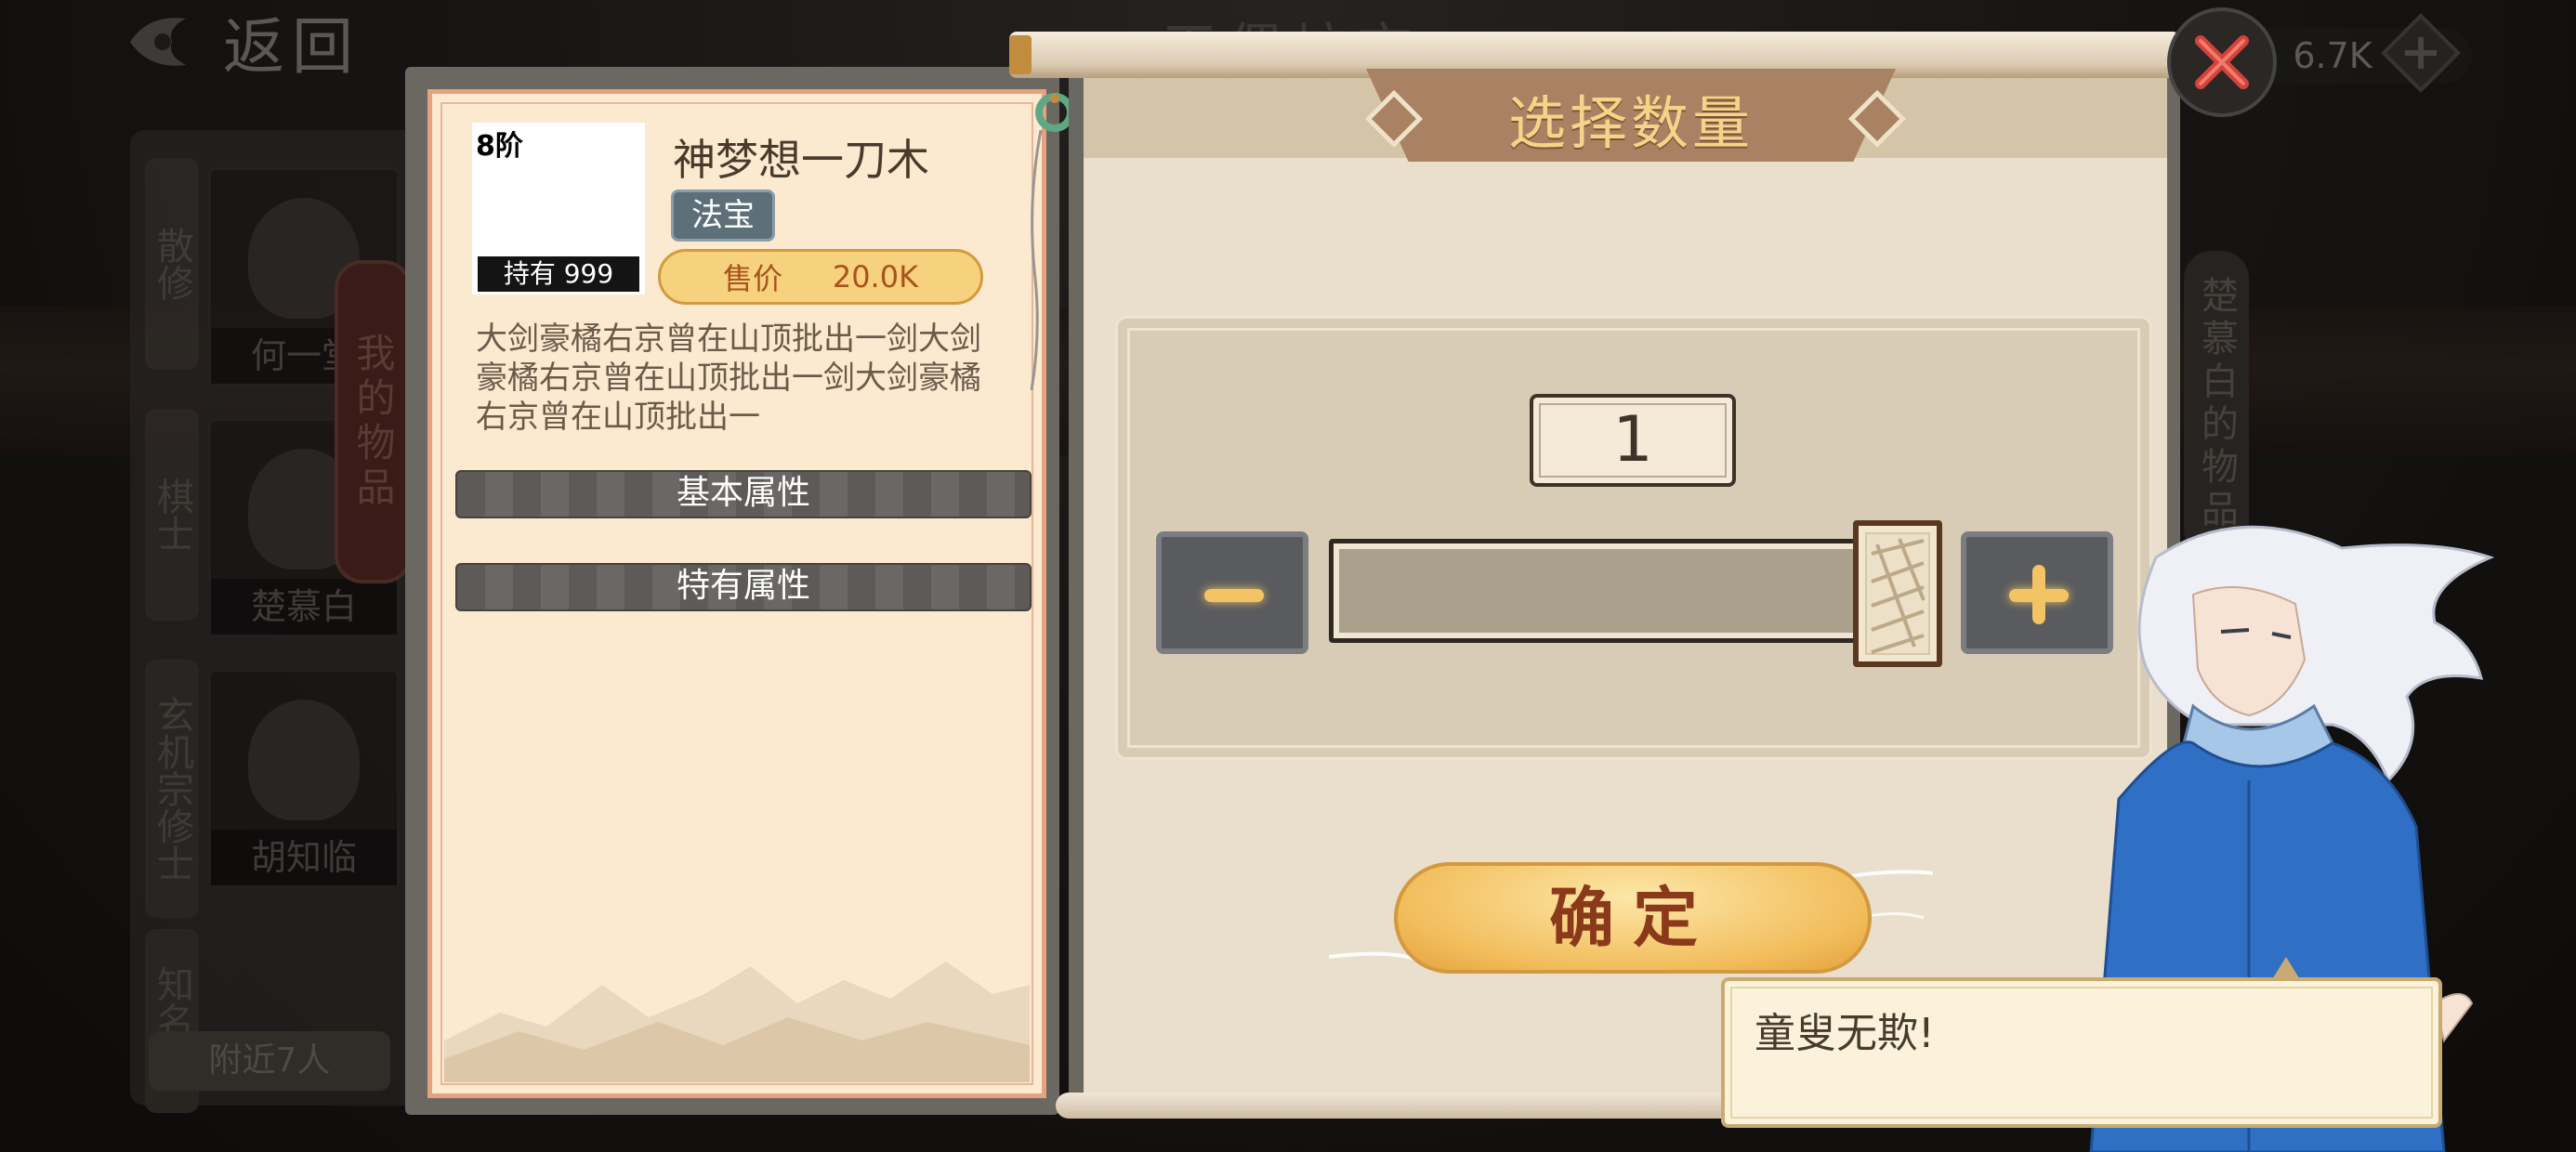  I want to click on scroll-rod-cap, so click(1020, 54).